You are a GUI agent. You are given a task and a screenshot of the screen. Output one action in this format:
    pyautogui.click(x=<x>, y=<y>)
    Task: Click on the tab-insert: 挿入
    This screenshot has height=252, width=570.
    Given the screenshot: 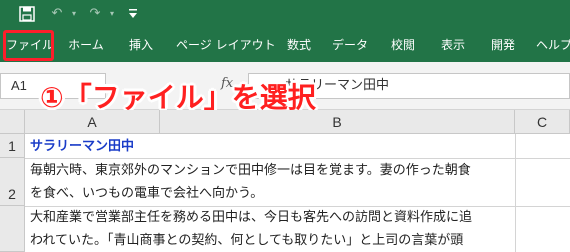 What is the action you would take?
    pyautogui.click(x=141, y=45)
    